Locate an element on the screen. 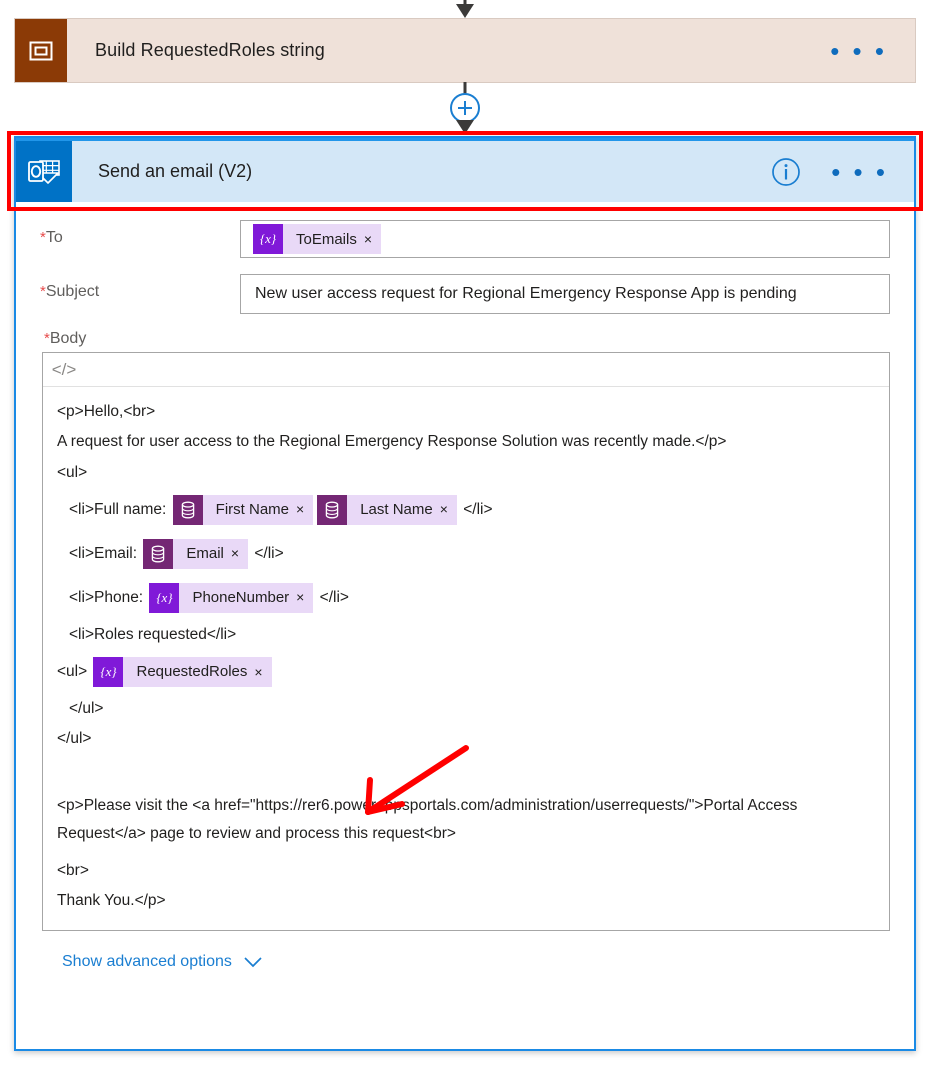 This screenshot has height=1071, width=930. variable-icon is located at coordinates (41, 50).